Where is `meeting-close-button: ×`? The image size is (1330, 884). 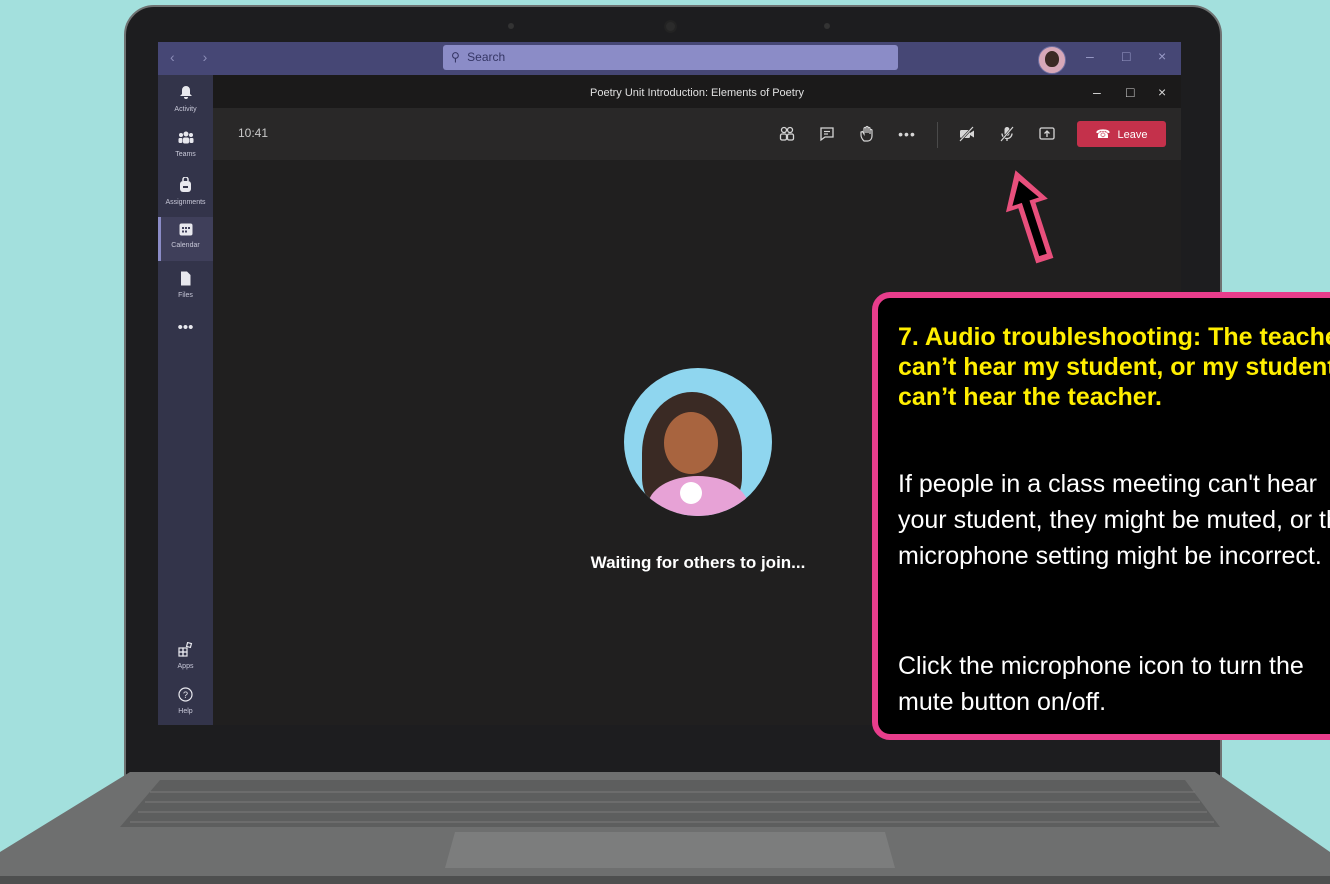 meeting-close-button: × is located at coordinates (1162, 92).